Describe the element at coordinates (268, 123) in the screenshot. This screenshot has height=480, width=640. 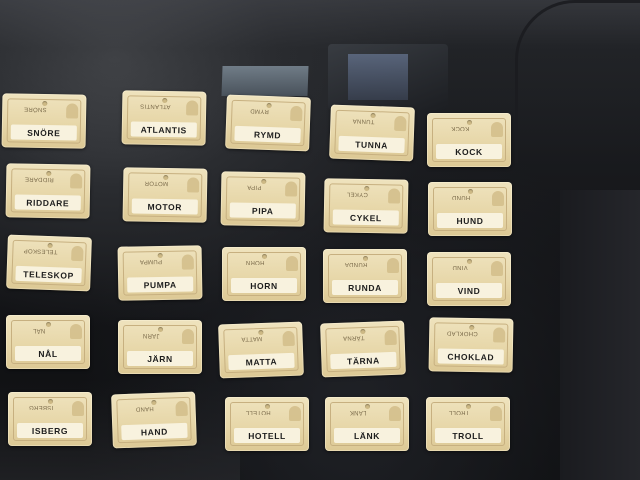
I see `word-card: RYMD RYMD` at that location.